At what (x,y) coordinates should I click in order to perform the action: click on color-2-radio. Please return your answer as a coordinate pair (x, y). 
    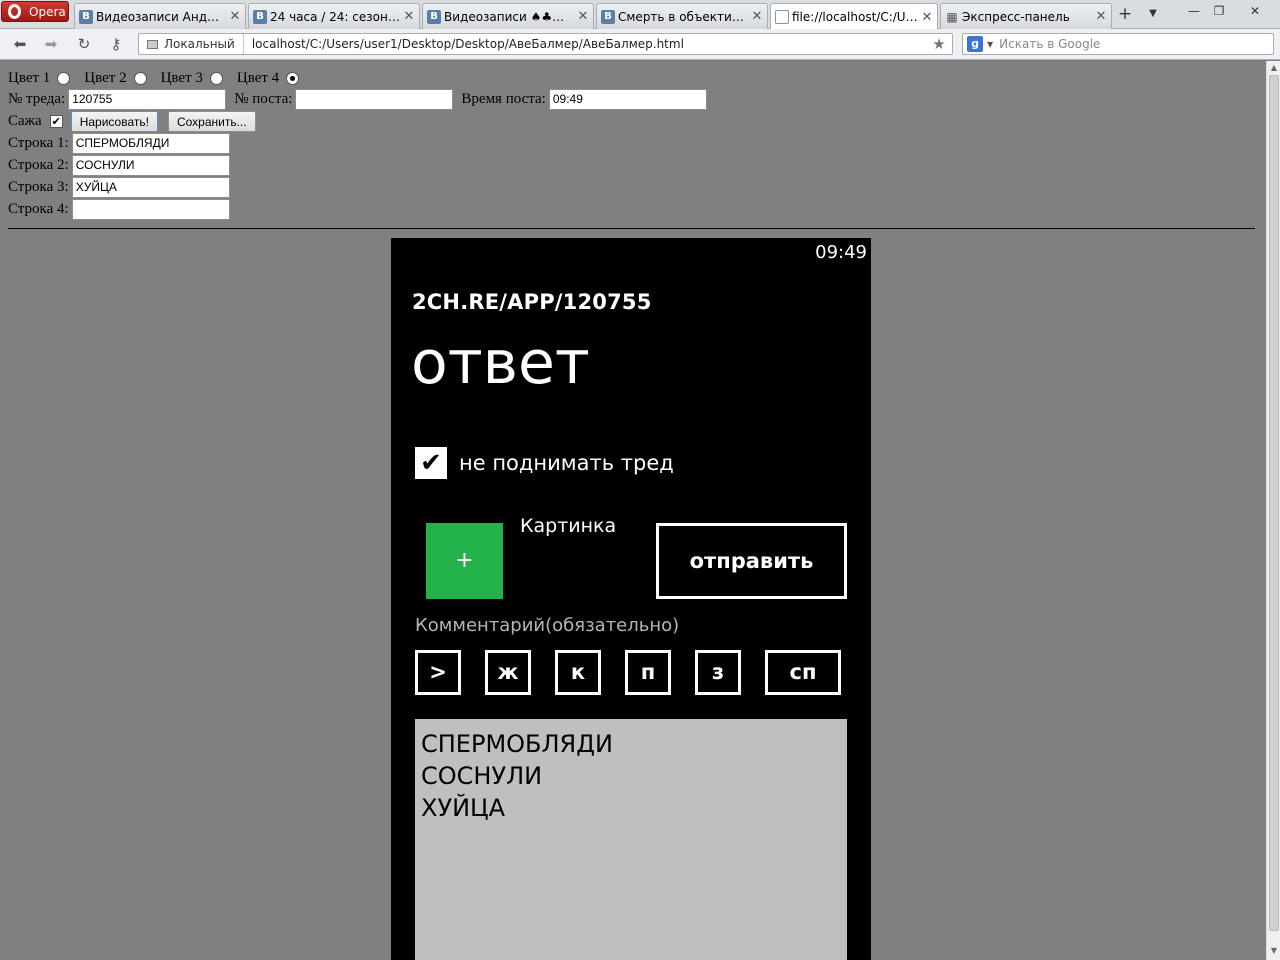
    Looking at the image, I should click on (140, 78).